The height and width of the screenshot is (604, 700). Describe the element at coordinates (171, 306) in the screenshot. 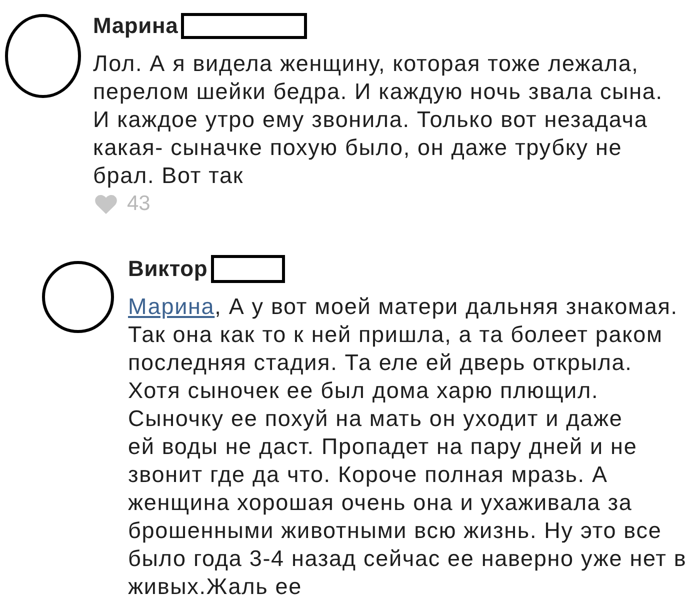

I see `mention-link: Марина` at that location.